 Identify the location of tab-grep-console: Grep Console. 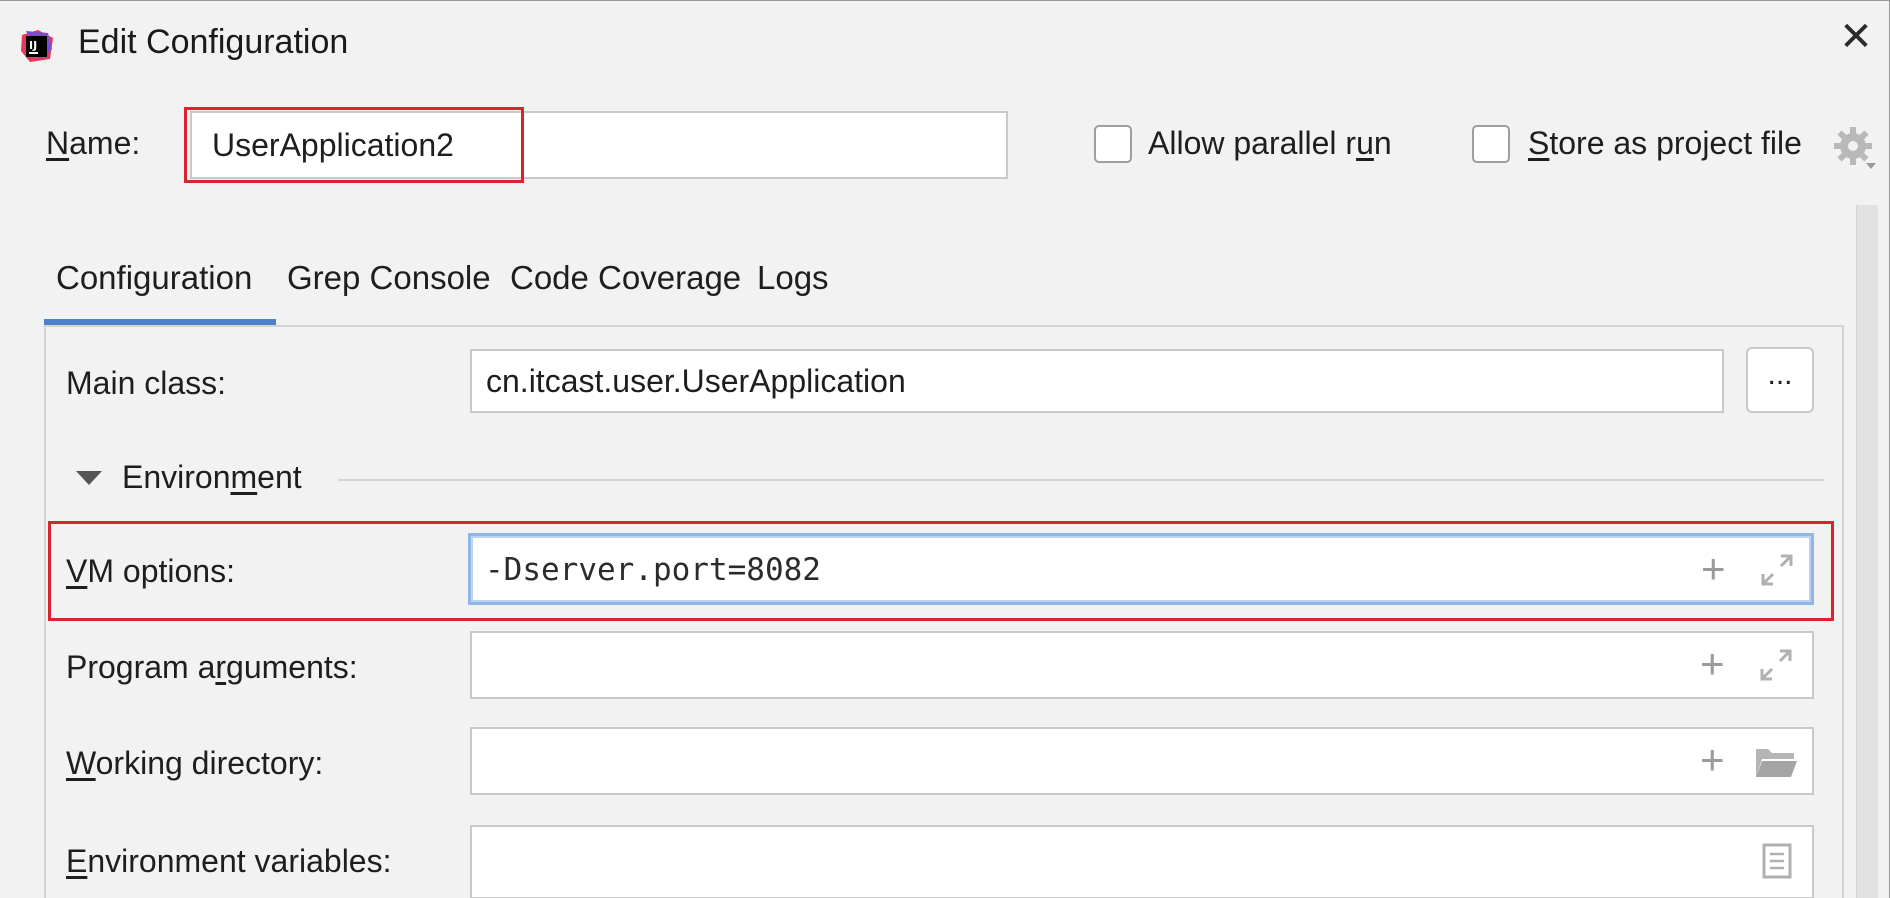
(389, 278).